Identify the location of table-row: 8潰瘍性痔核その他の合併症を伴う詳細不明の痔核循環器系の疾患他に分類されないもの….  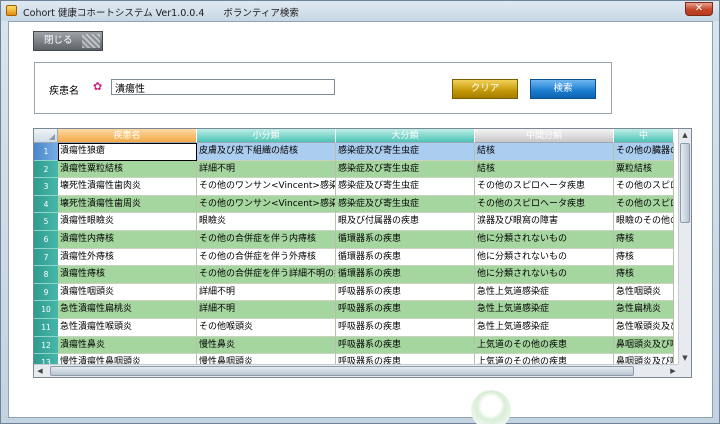
(354, 275).